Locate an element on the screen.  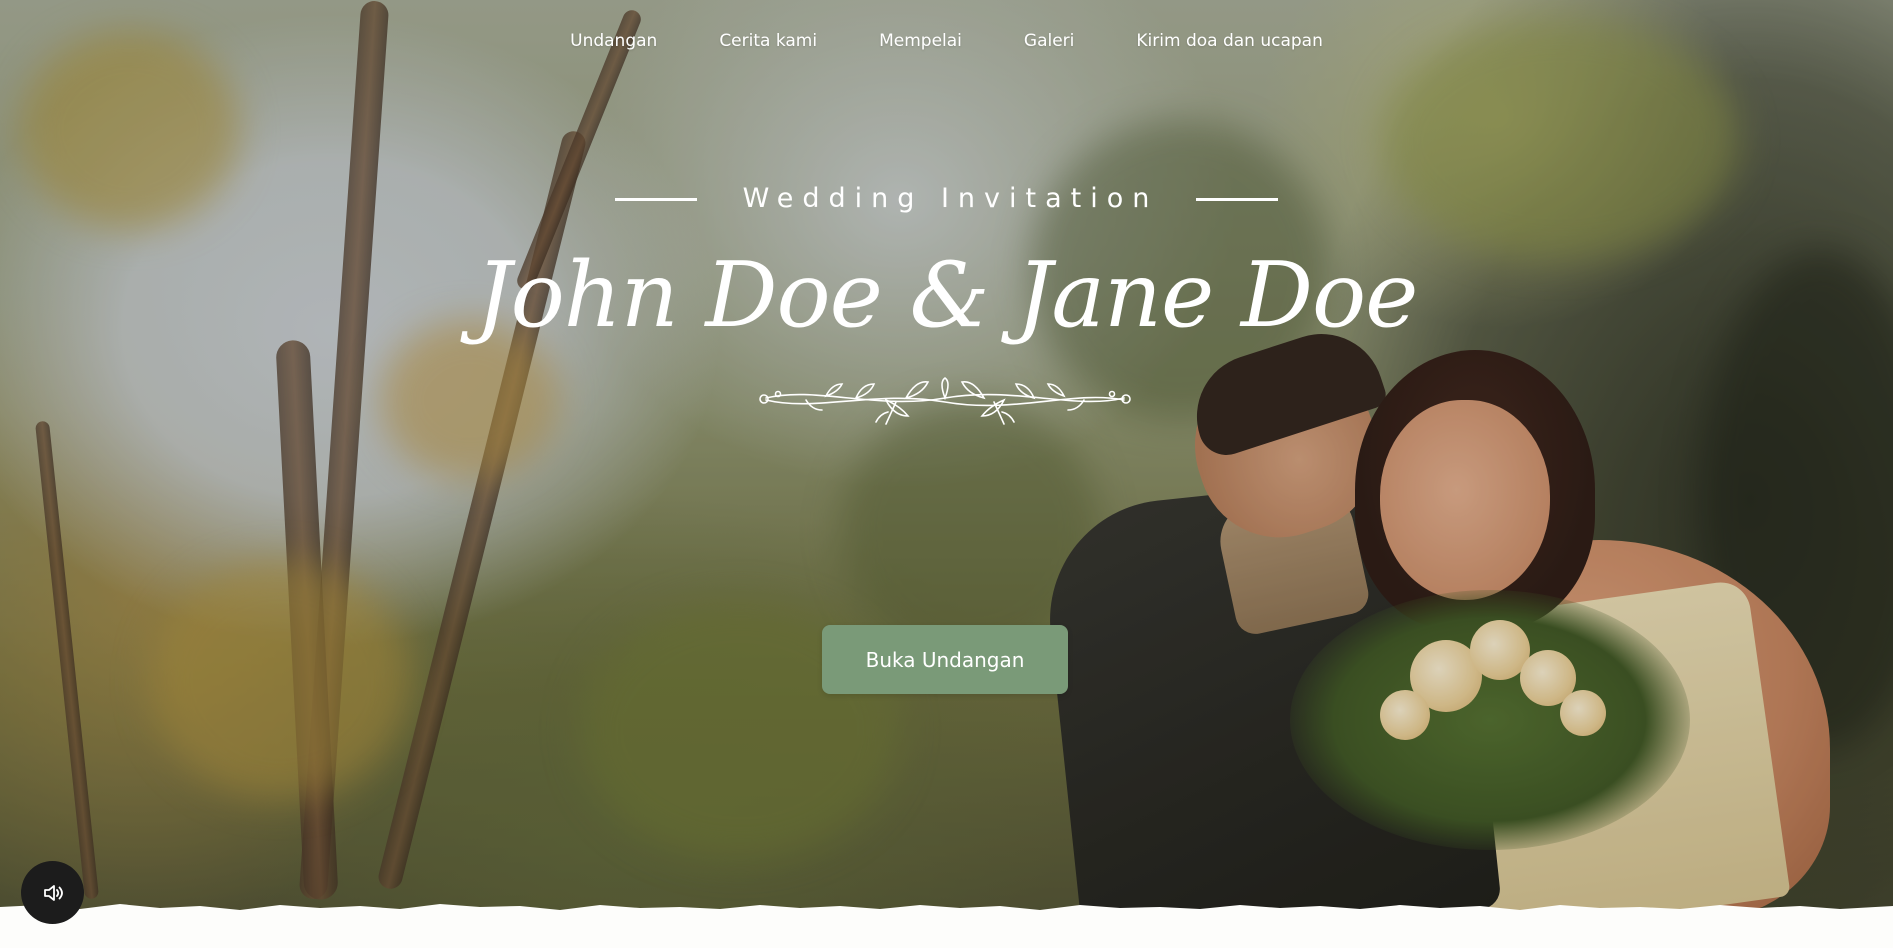
nav-item-undangan: Undangan is located at coordinates (613, 41).